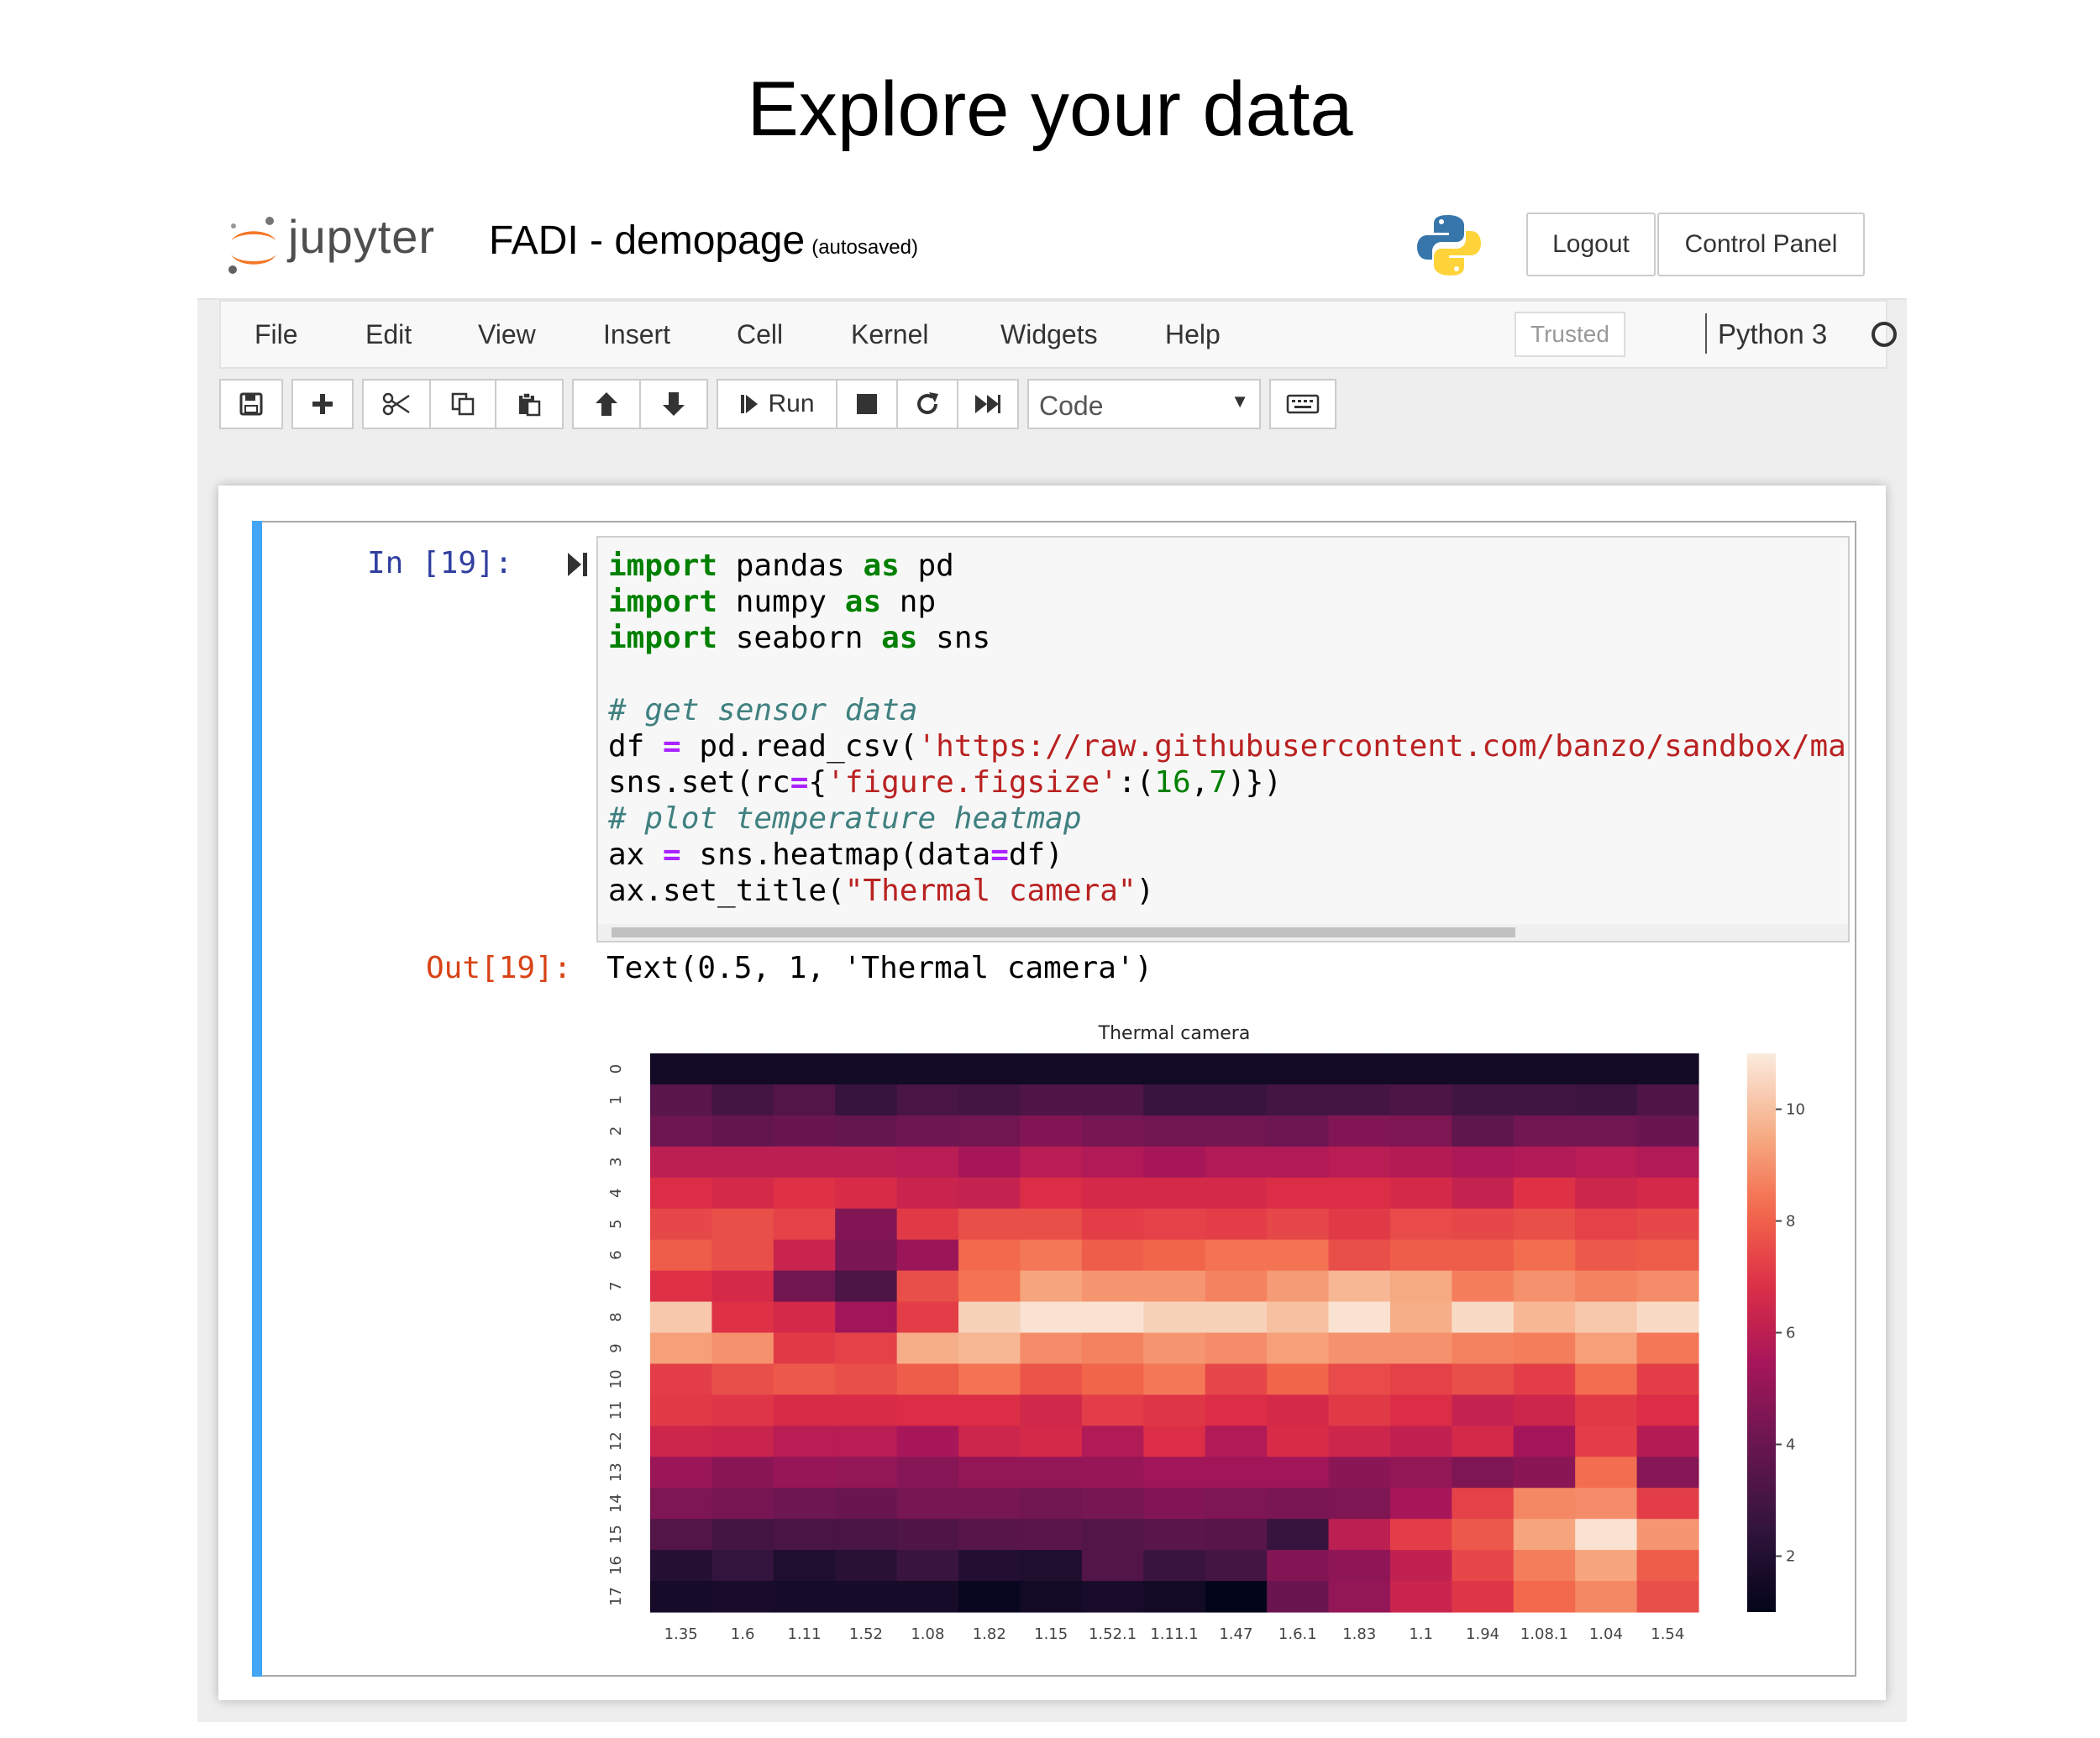 Image resolution: width=2100 pixels, height=1738 pixels. I want to click on notebook-toolbar: Run Code ▼, so click(1051, 406).